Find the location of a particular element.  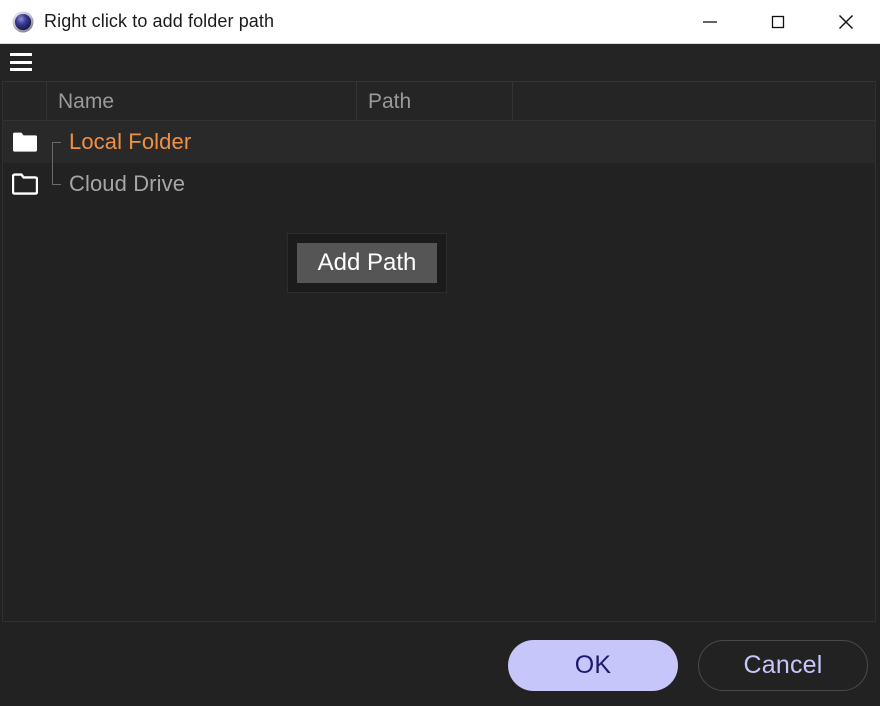

window-controls is located at coordinates (778, 21).